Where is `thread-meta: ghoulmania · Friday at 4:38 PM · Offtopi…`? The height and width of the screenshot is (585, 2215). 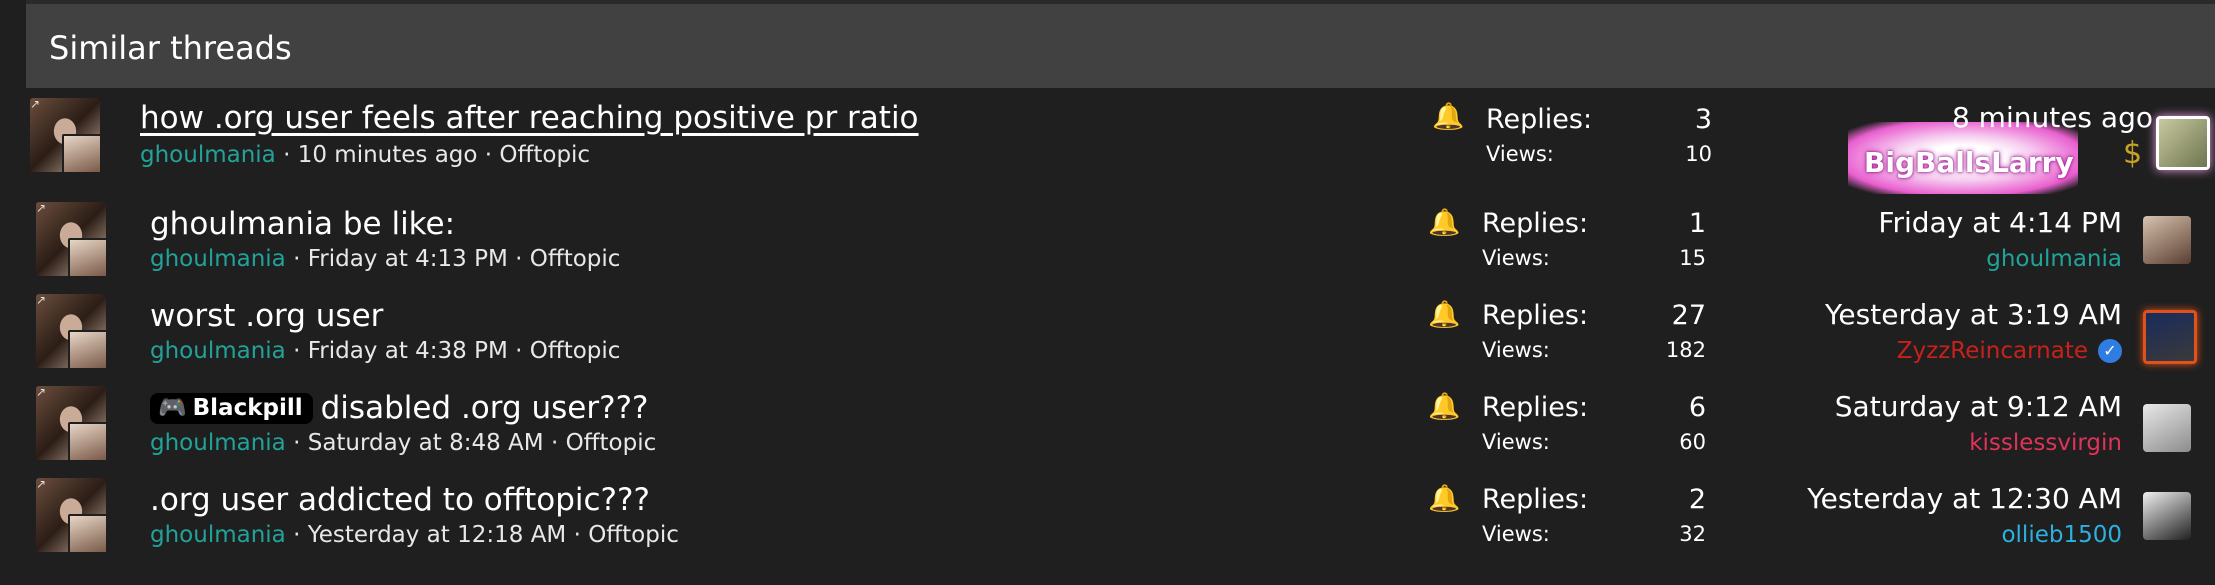 thread-meta: ghoulmania · Friday at 4:38 PM · Offtopi… is located at coordinates (385, 351).